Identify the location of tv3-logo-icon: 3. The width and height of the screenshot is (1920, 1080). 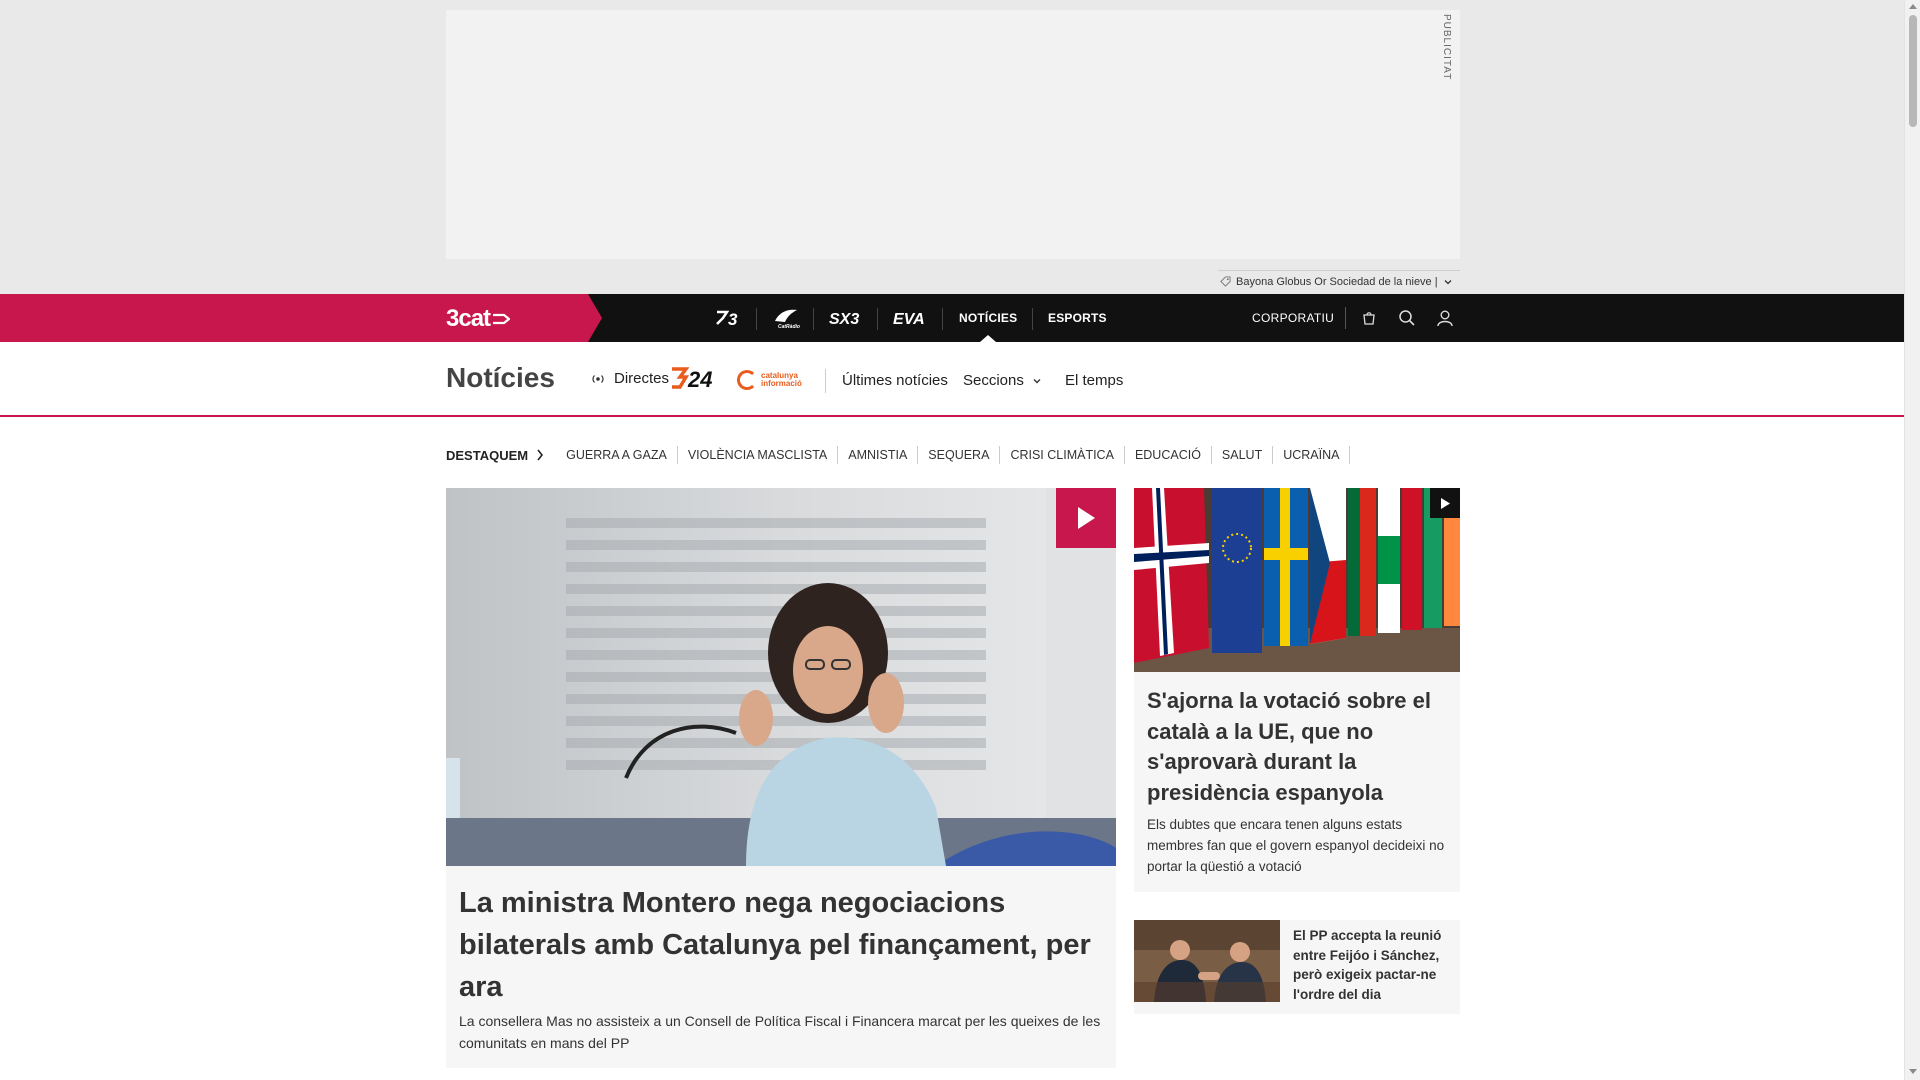
(727, 319).